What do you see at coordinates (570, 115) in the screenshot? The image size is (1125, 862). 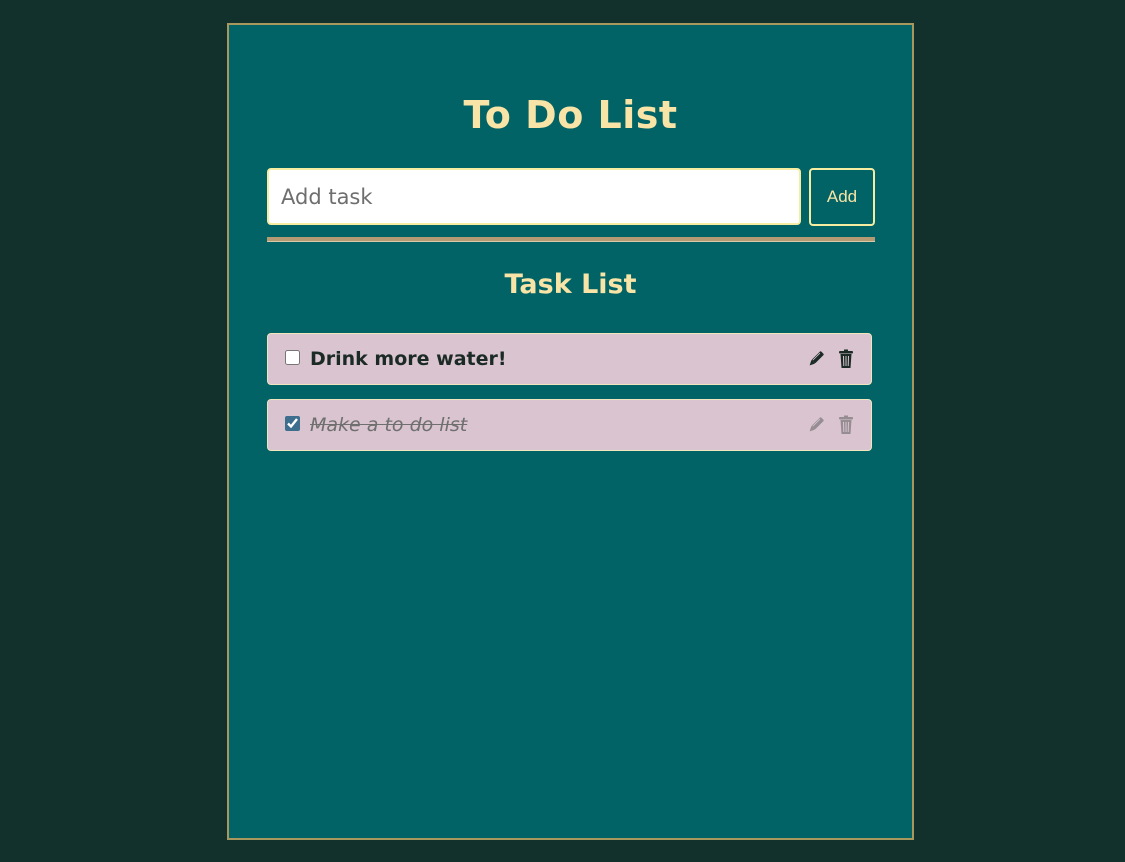 I see `page-title: To Do List` at bounding box center [570, 115].